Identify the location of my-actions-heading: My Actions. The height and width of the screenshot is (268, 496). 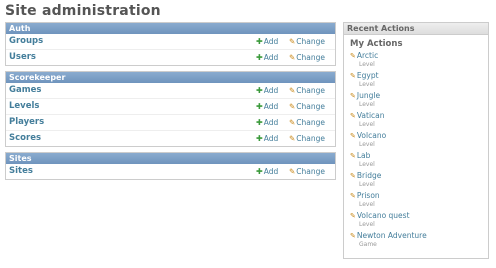
(376, 44).